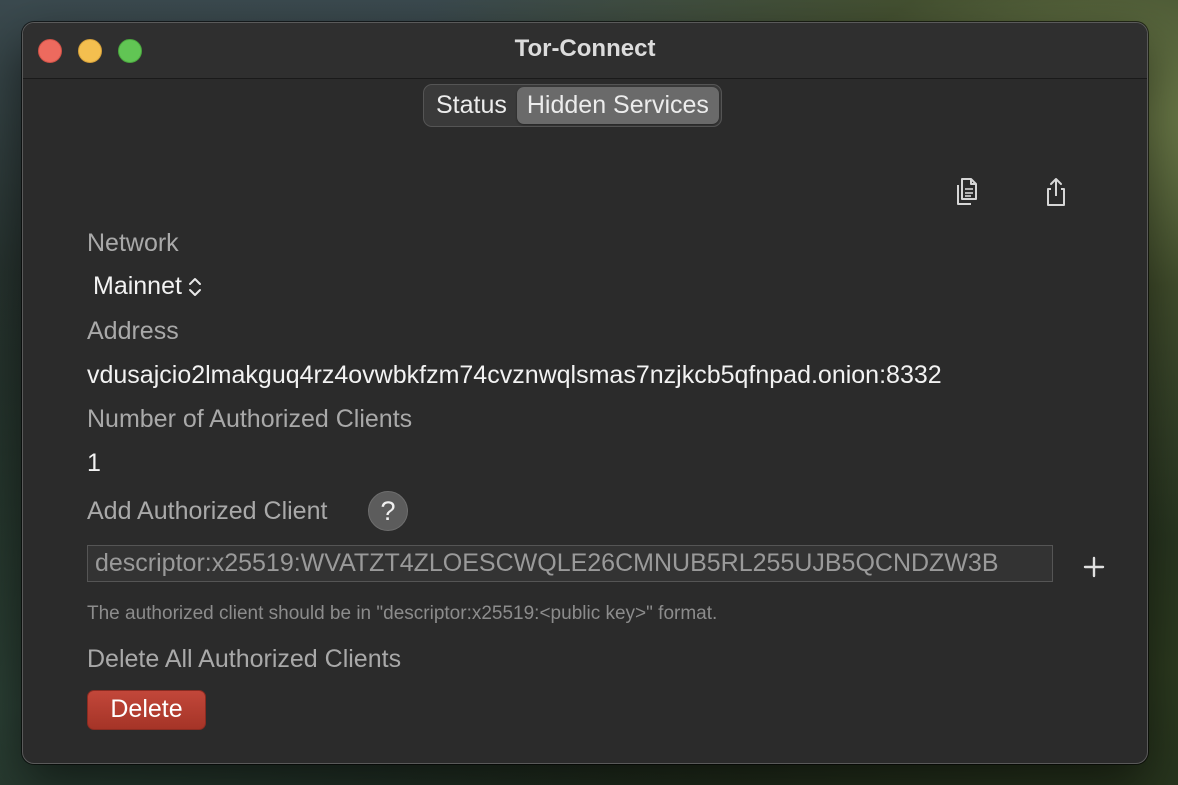 The width and height of the screenshot is (1178, 785). What do you see at coordinates (617, 105) in the screenshot?
I see `tab-hidden-services: Hidden Services` at bounding box center [617, 105].